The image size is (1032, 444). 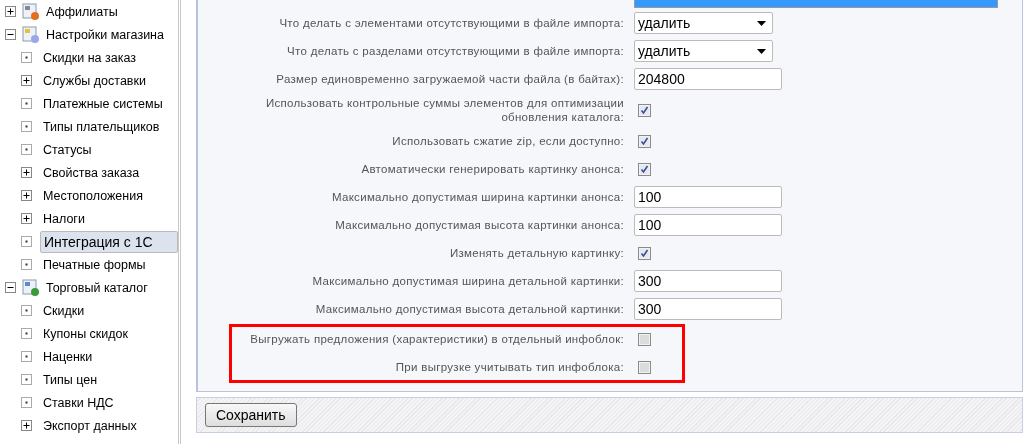 What do you see at coordinates (97, 287) in the screenshot?
I see `tree-item: Торговый каталог` at bounding box center [97, 287].